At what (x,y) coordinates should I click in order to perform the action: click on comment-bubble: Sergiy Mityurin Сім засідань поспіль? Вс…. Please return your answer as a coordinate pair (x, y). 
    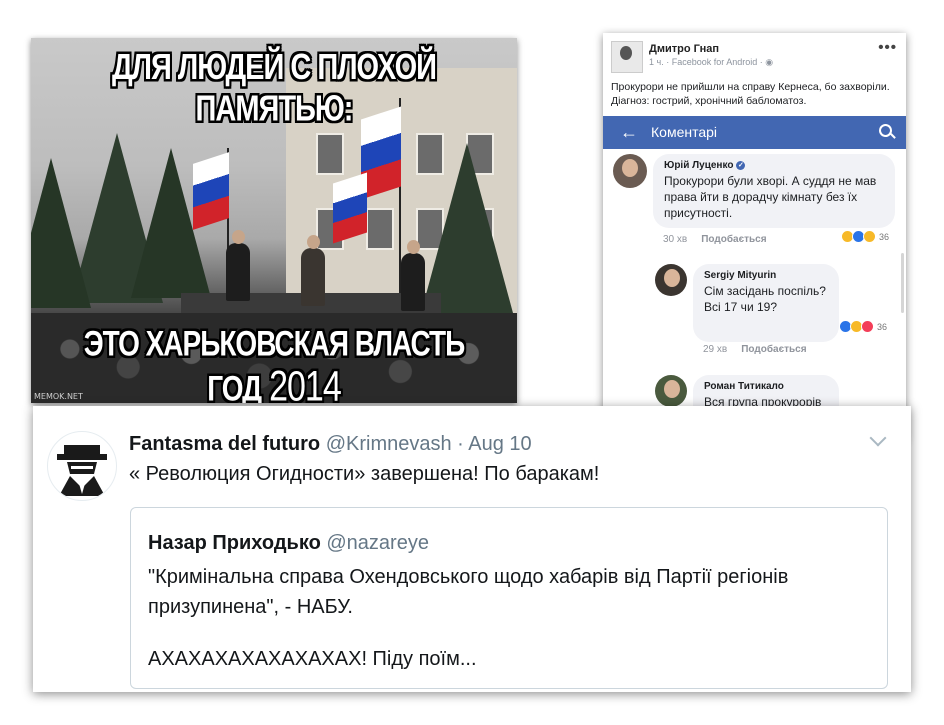
    Looking at the image, I should click on (766, 303).